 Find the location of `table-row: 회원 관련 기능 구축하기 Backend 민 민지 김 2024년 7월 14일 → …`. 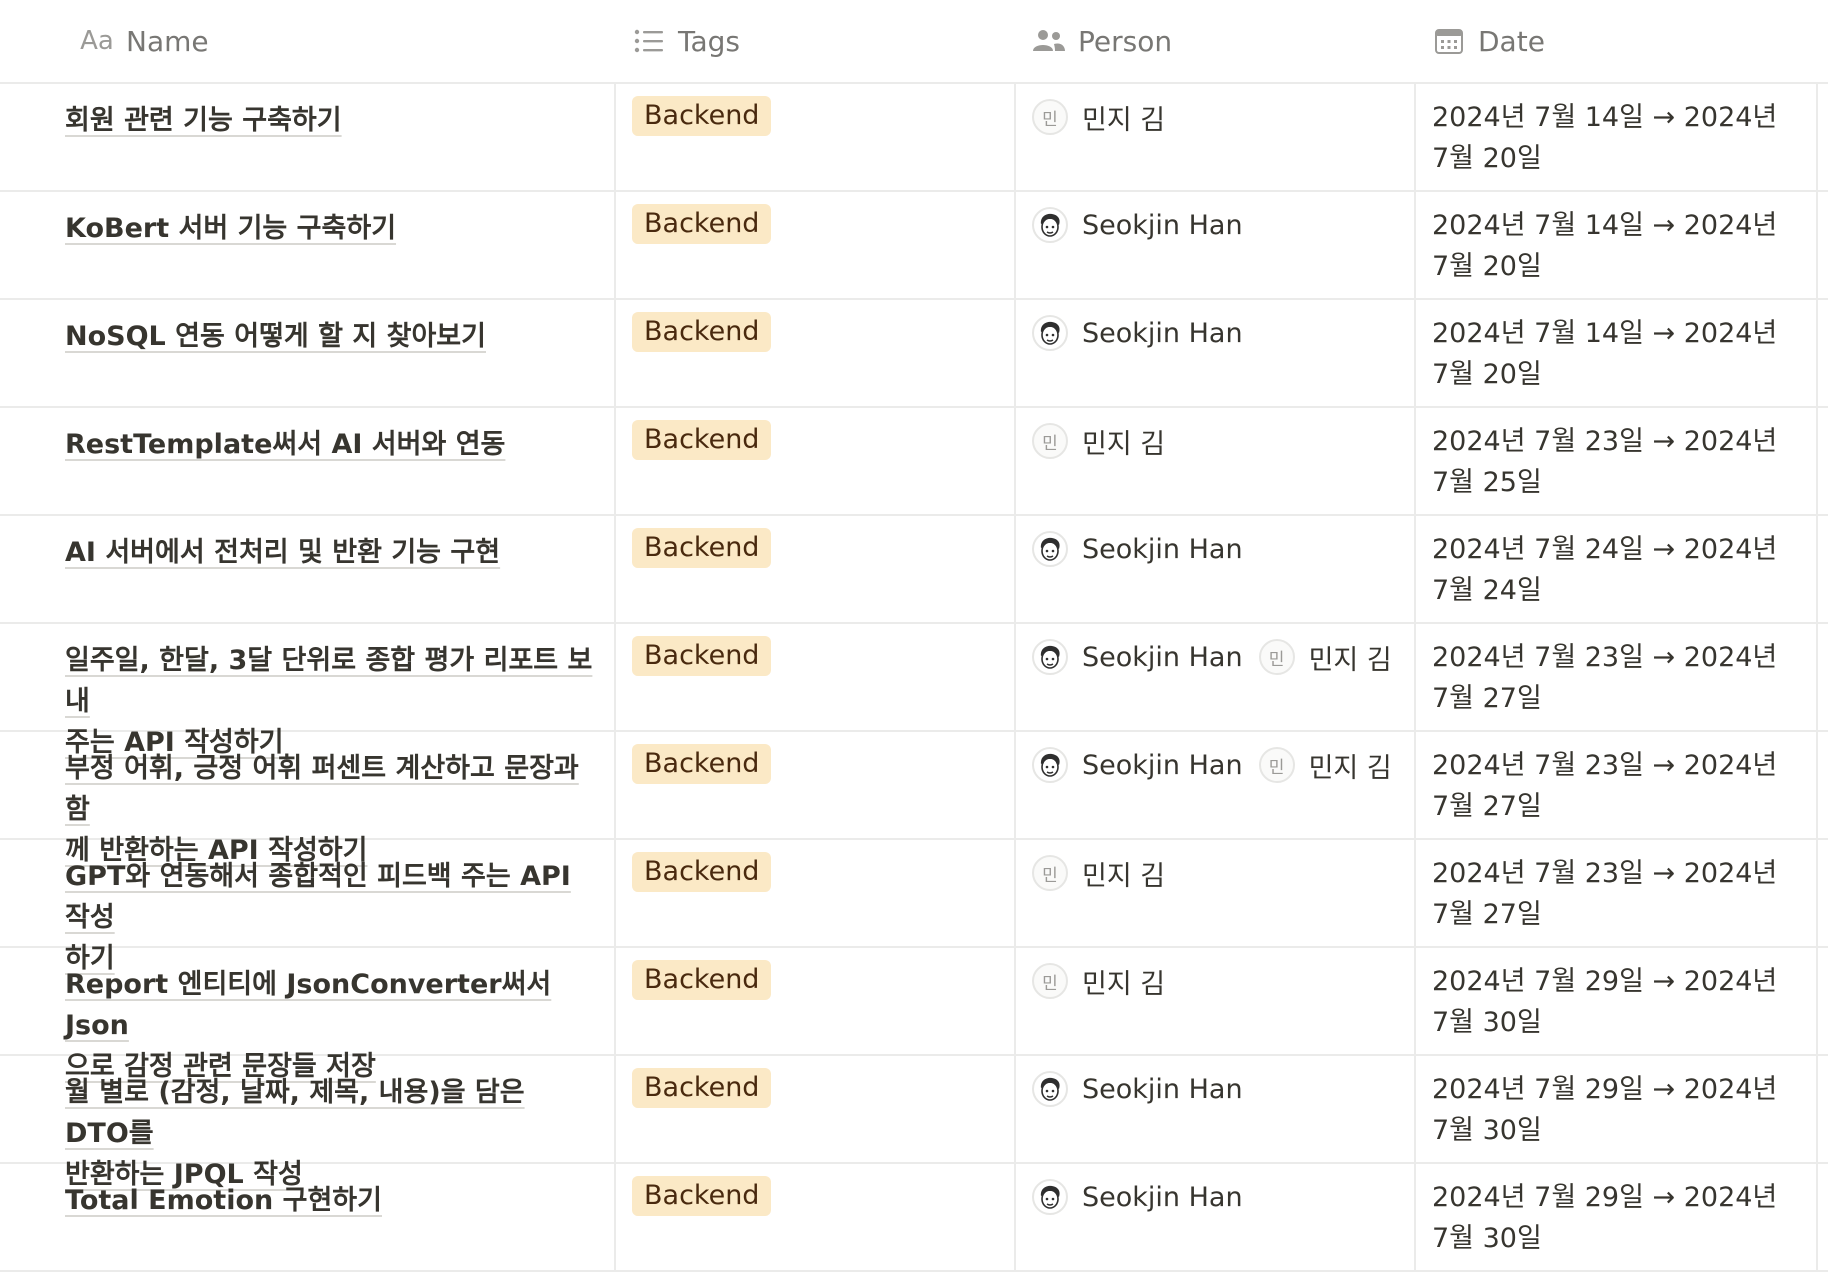

table-row: 회원 관련 기능 구축하기 Backend 민 민지 김 2024년 7월 14일 → … is located at coordinates (914, 138).